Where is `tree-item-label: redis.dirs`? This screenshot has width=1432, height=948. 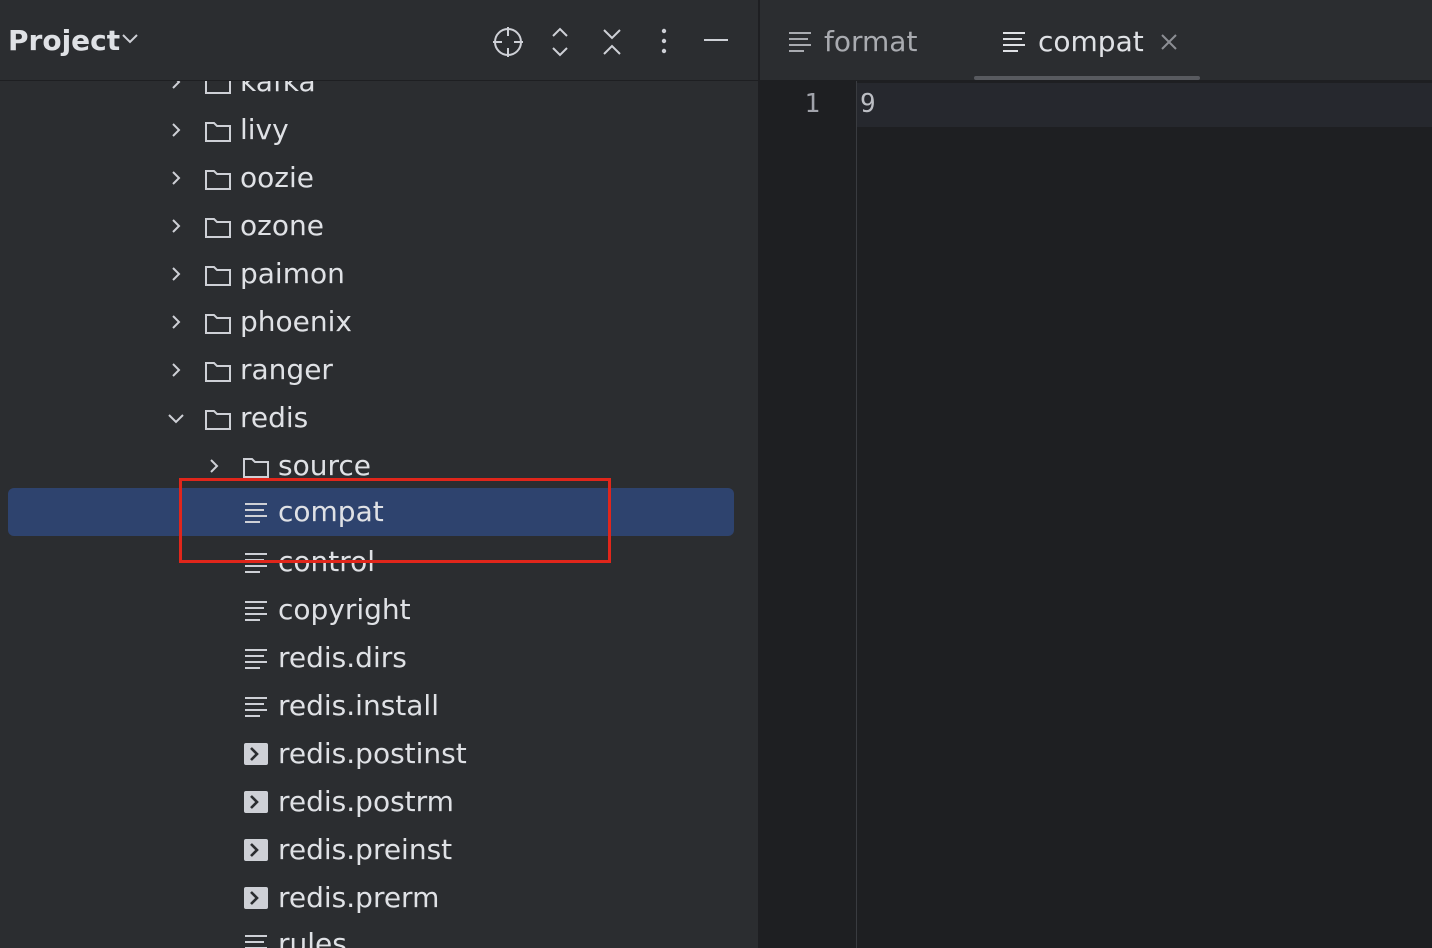
tree-item-label: redis.dirs is located at coordinates (342, 657).